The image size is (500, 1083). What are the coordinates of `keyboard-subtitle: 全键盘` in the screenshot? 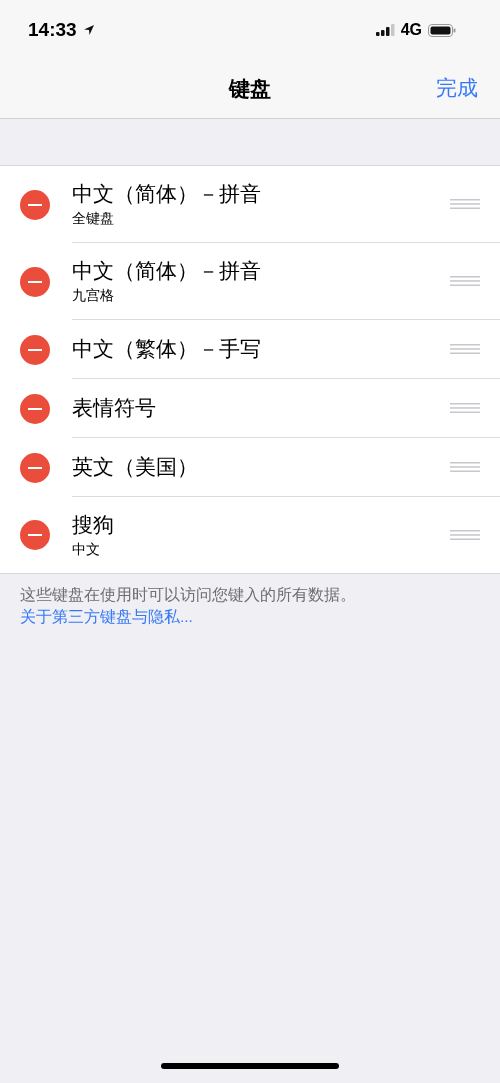 It's located at (93, 218).